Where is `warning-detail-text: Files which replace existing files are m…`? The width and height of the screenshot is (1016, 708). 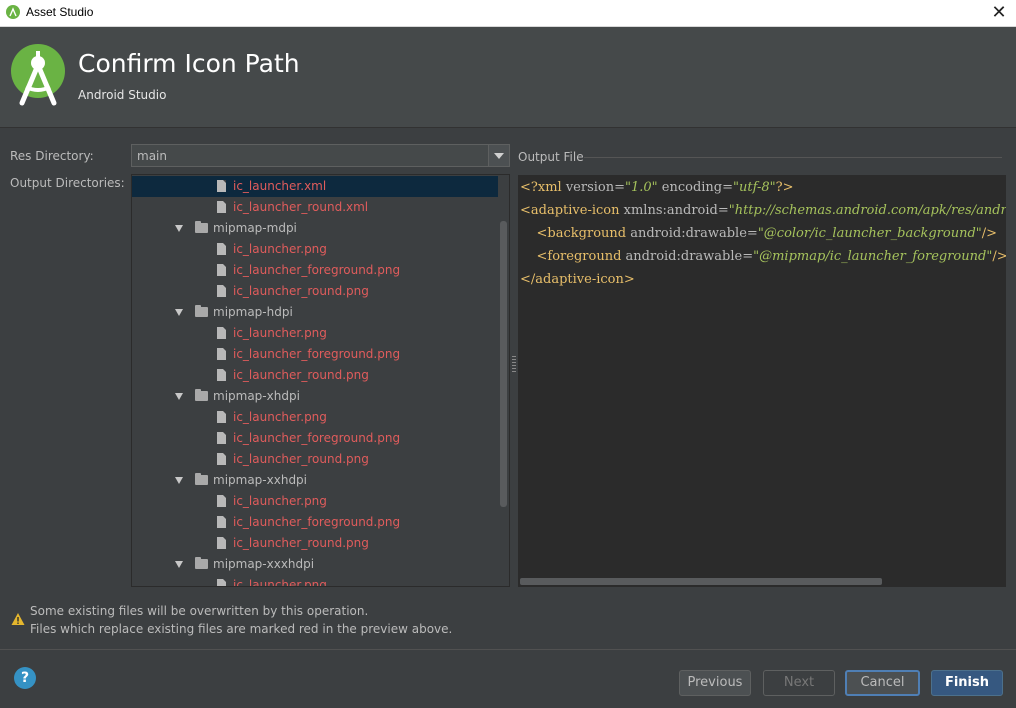 warning-detail-text: Files which replace existing files are m… is located at coordinates (241, 629).